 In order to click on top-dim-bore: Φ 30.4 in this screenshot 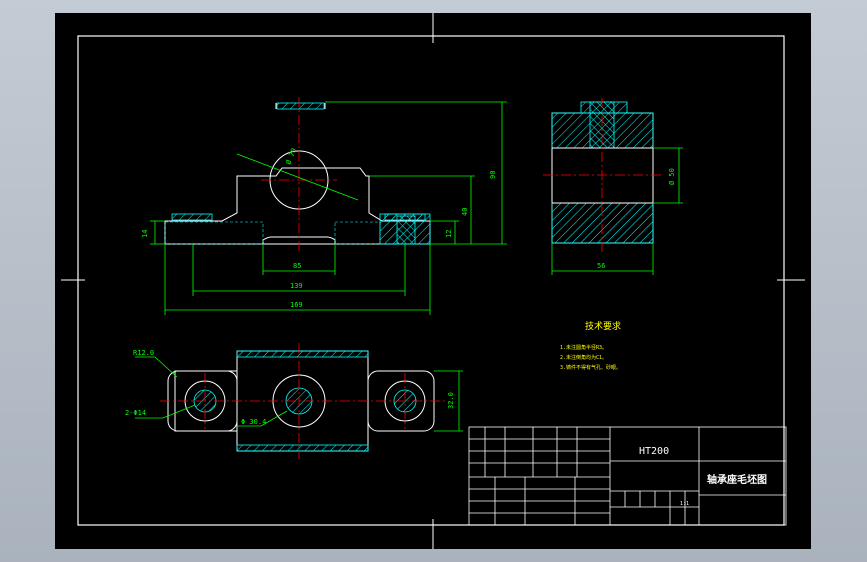, I will do `click(253, 422)`.